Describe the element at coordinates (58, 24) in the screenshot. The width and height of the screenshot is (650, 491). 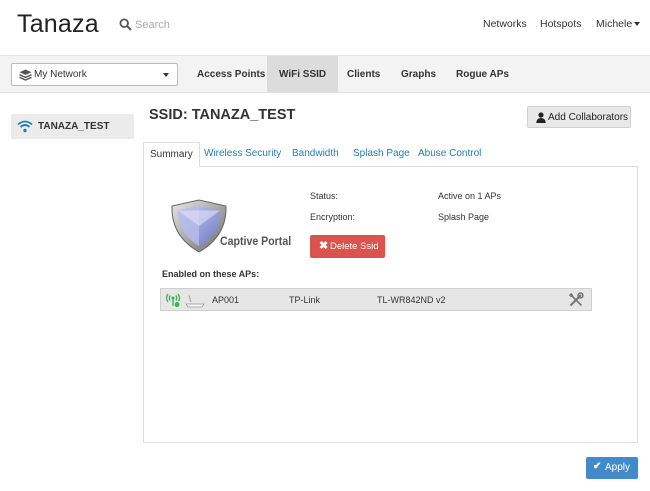
I see `logo: Tanaza` at that location.